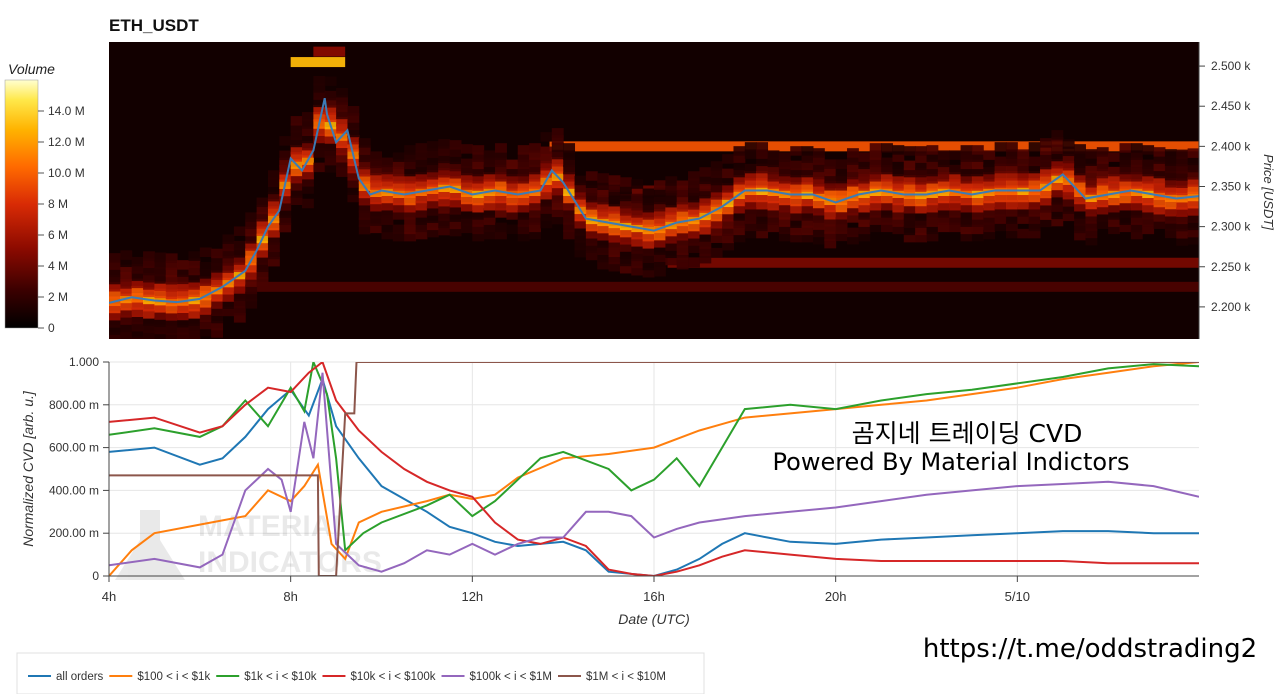  I want to click on colorbar-tick-label: 0, so click(51, 328).